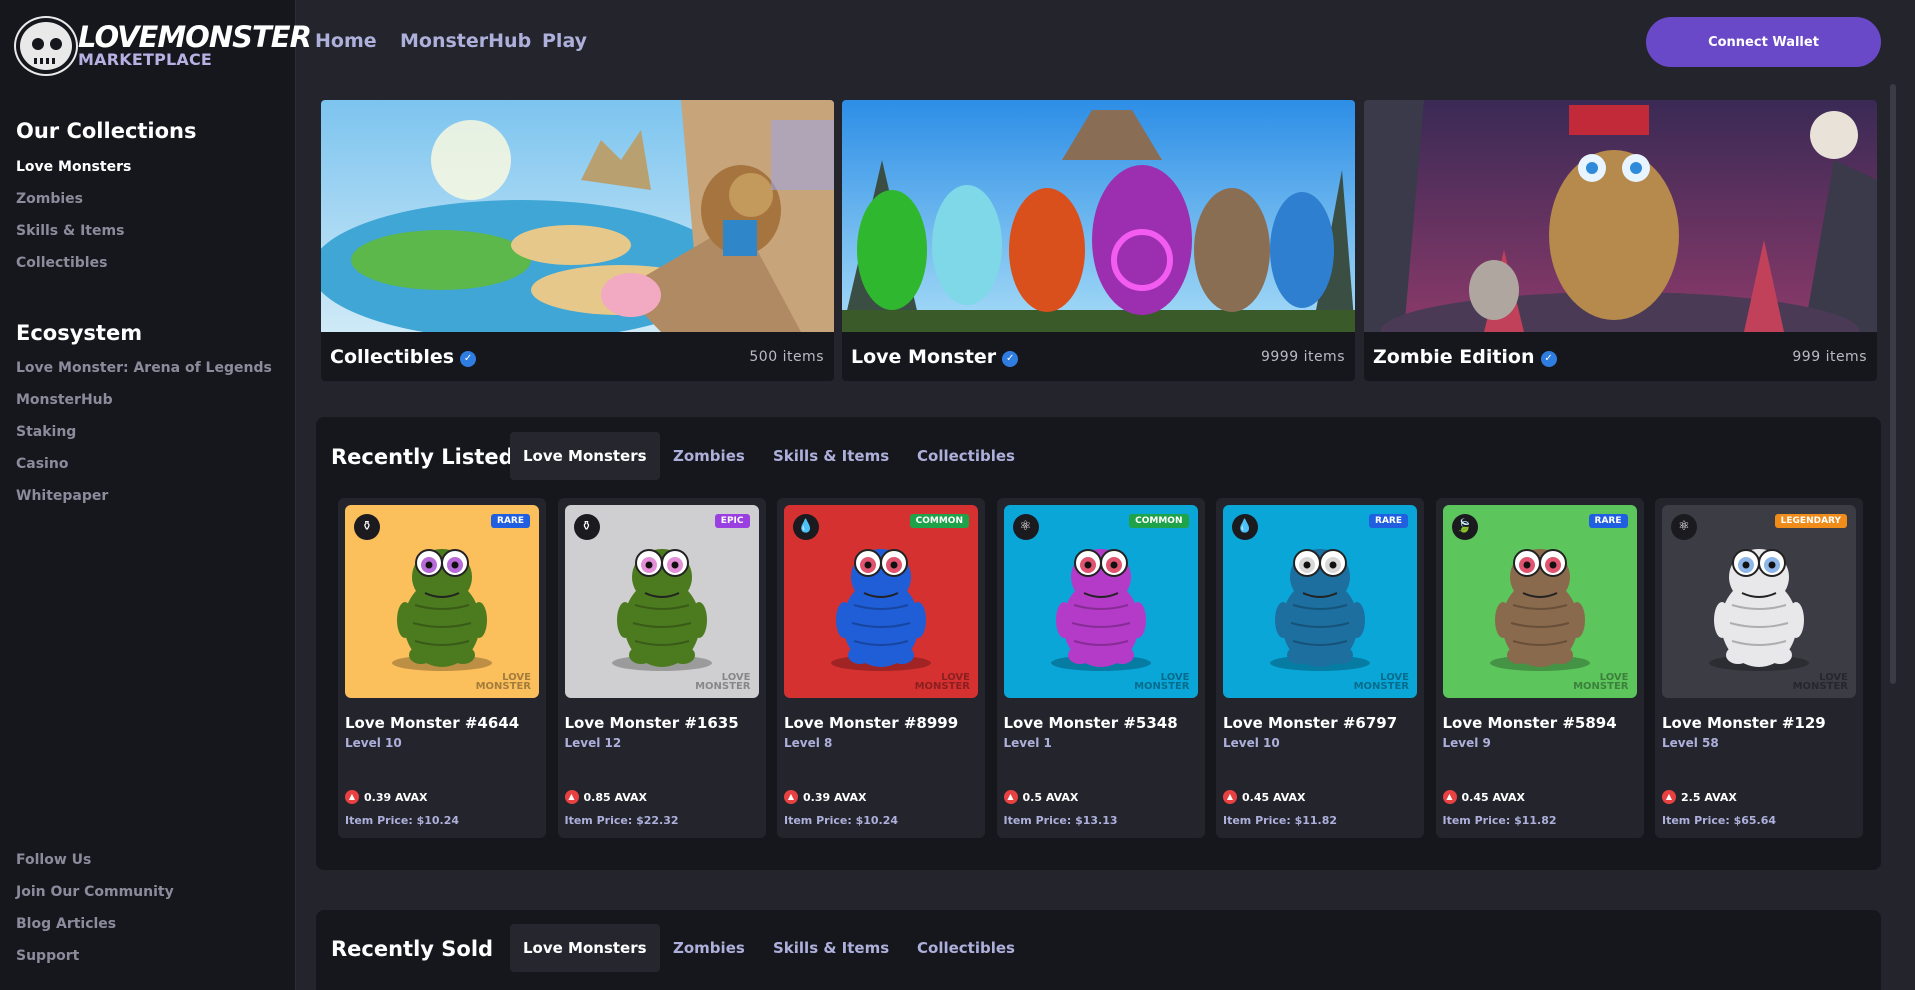  What do you see at coordinates (1090, 723) in the screenshot?
I see `nft-name: Love Monster #5348` at bounding box center [1090, 723].